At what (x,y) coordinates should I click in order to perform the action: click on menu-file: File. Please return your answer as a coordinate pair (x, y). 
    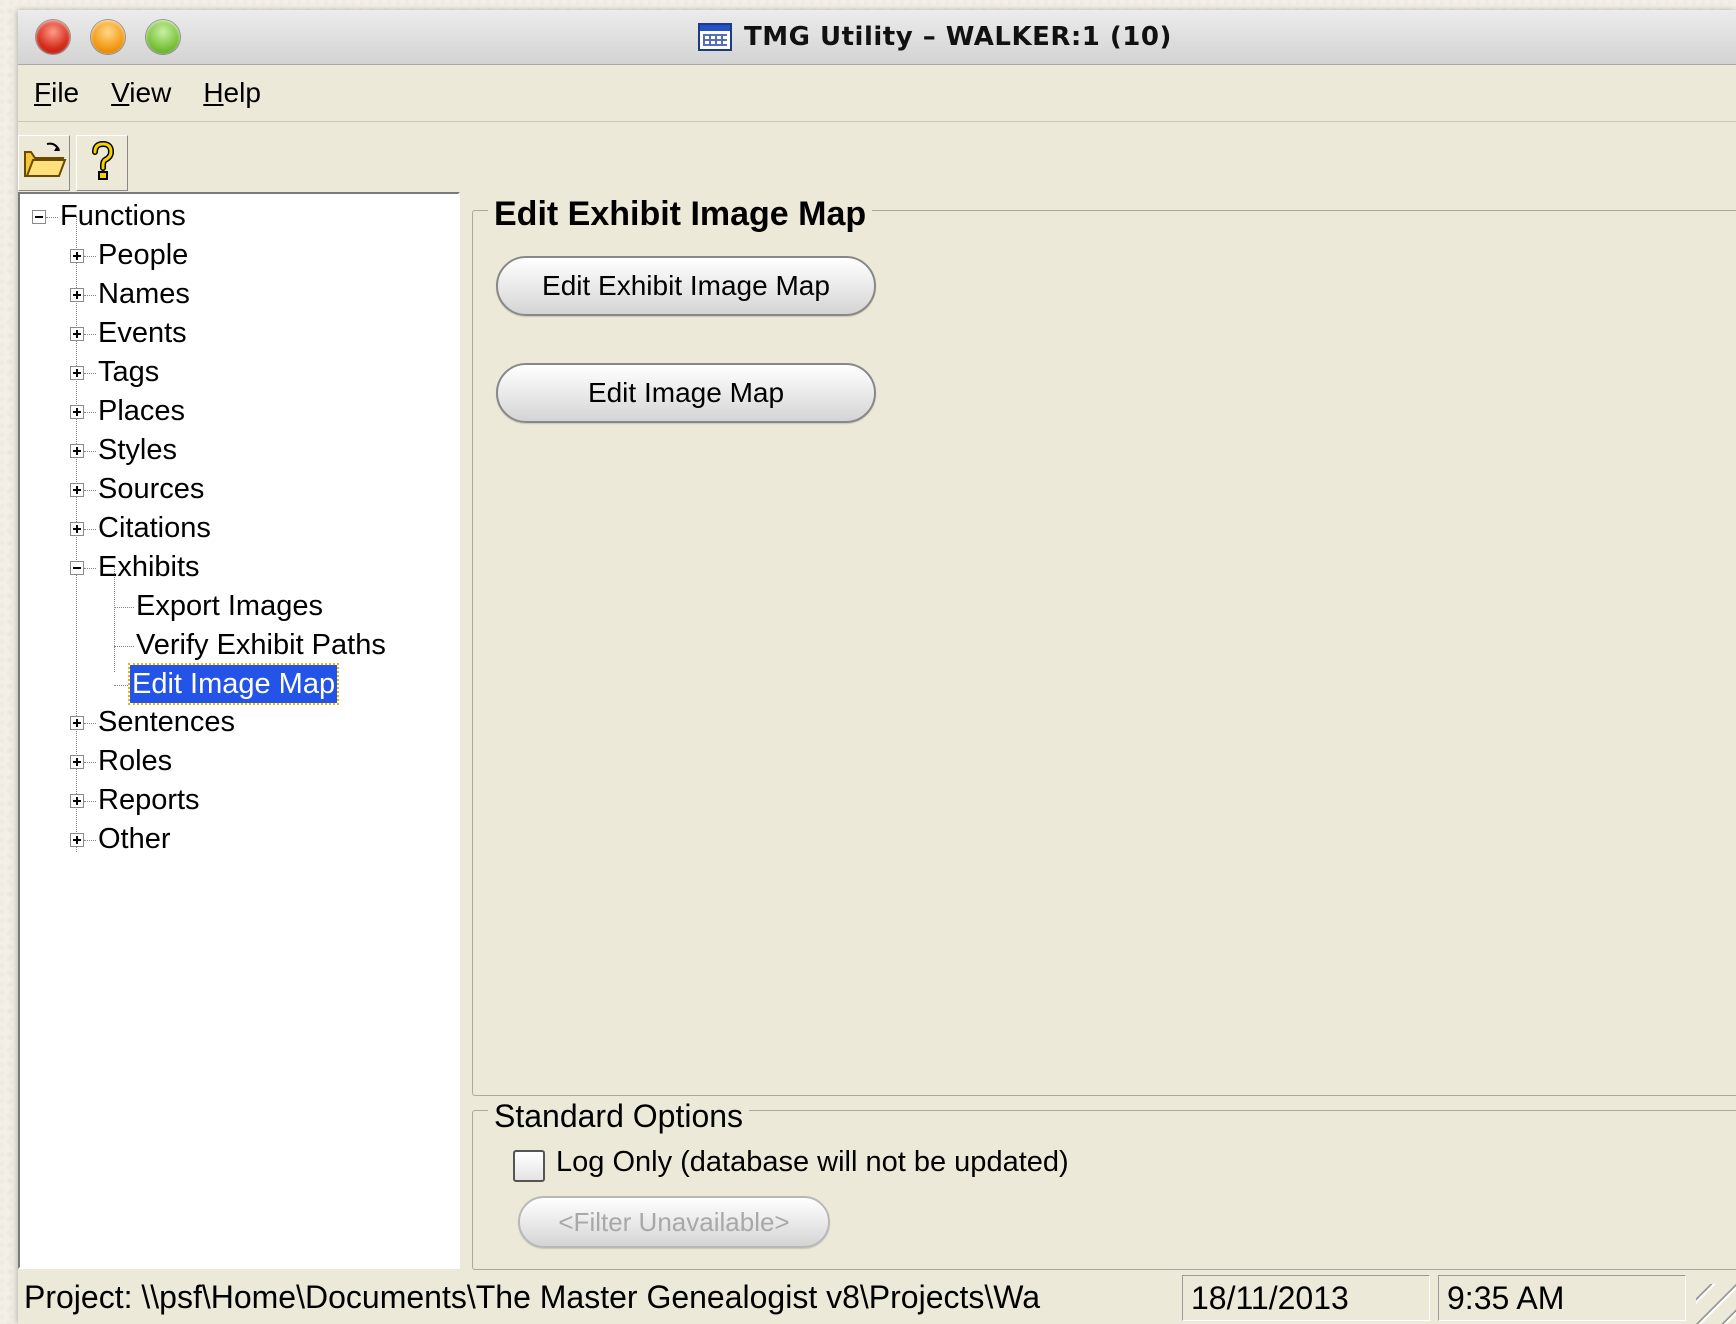
    Looking at the image, I should click on (56, 93).